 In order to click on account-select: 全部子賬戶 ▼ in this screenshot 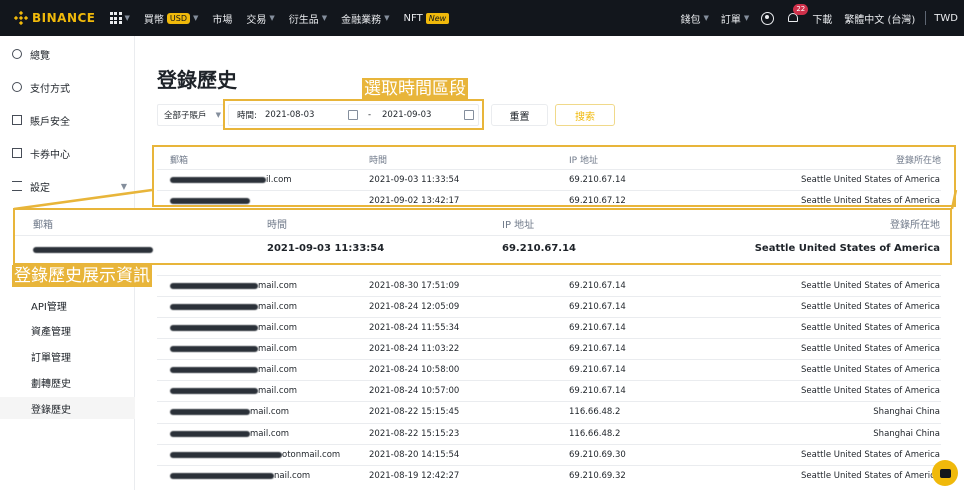, I will do `click(190, 115)`.